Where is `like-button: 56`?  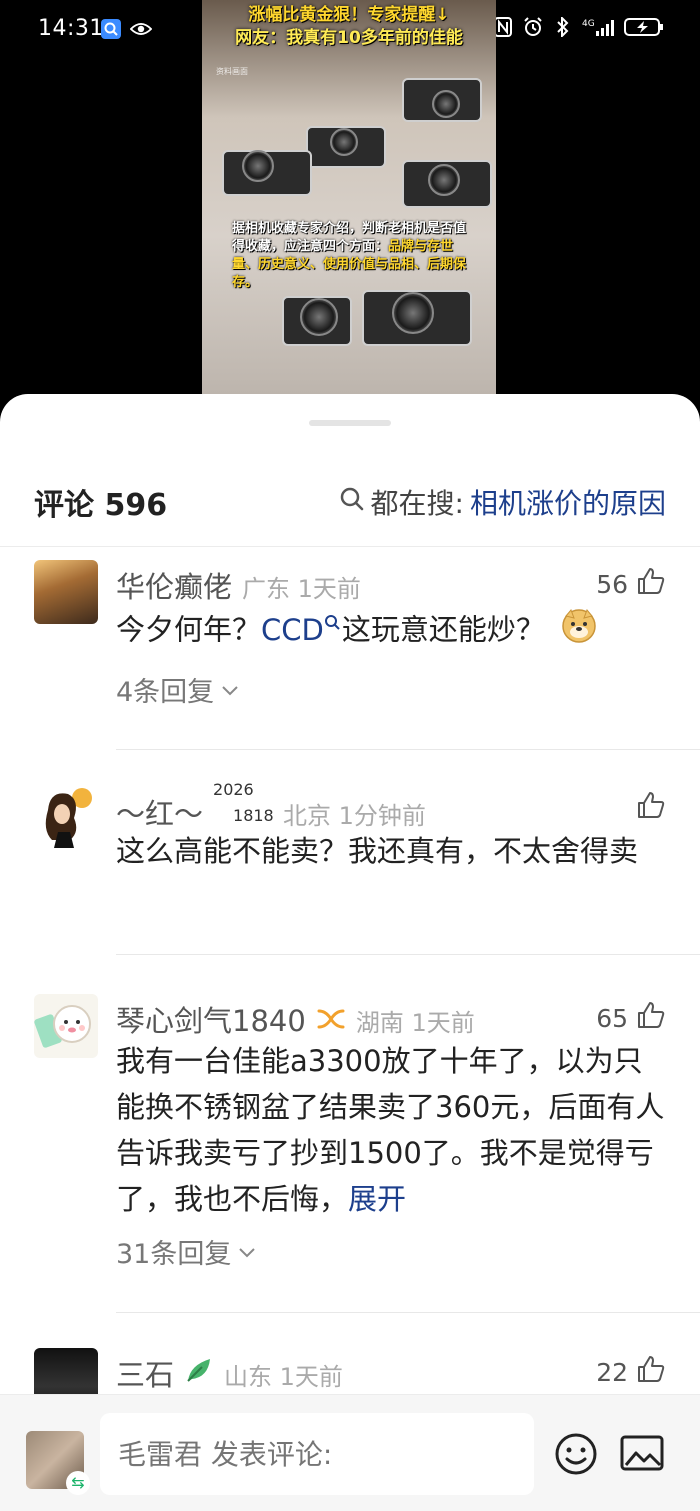 like-button: 56 is located at coordinates (631, 584).